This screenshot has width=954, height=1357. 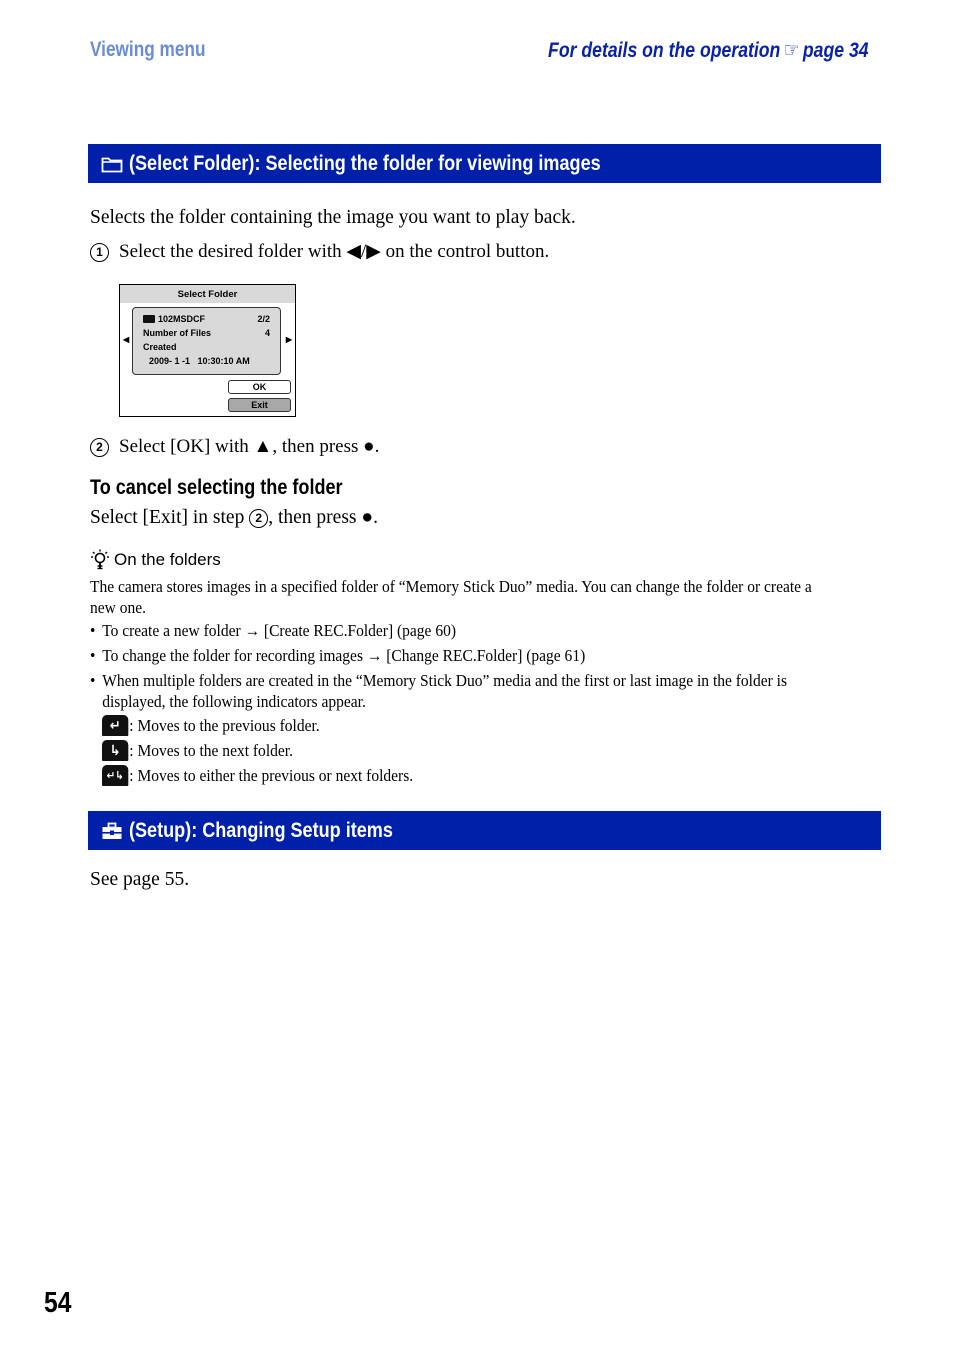 What do you see at coordinates (167, 559) in the screenshot?
I see `tip-title: On the folders` at bounding box center [167, 559].